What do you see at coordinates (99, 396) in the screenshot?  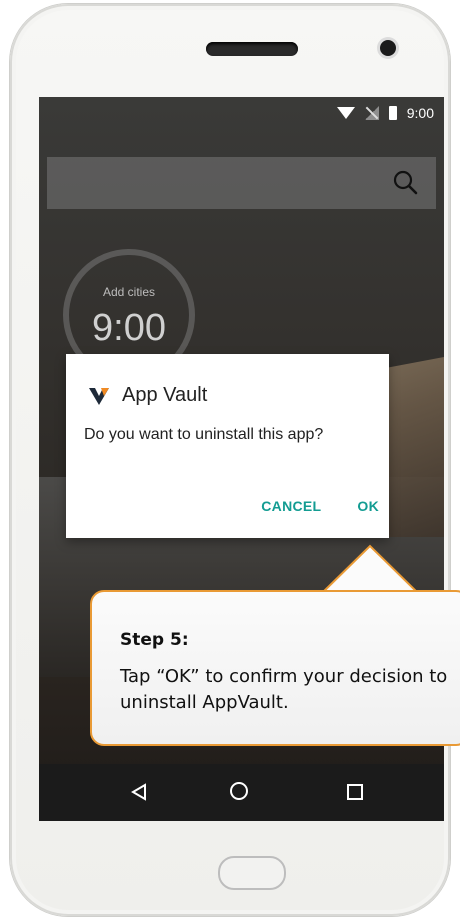 I see `app-vault-logo-icon` at bounding box center [99, 396].